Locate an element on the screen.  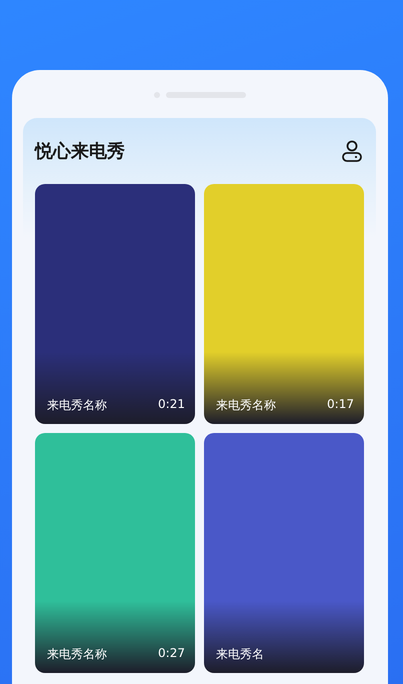
user-icon is located at coordinates (352, 151).